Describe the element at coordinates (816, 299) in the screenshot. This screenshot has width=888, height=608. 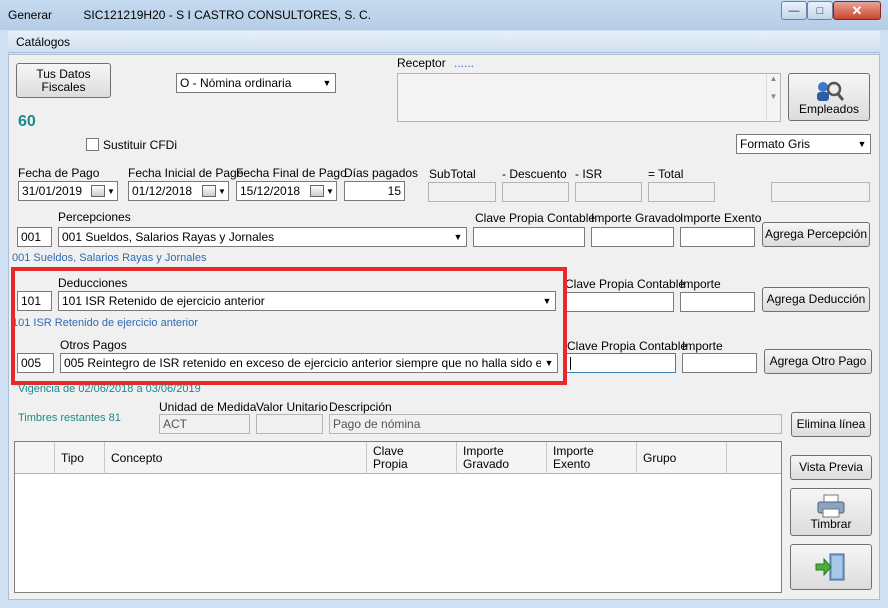
I see `agrega-deduccion-button: Agrega Deducción` at that location.